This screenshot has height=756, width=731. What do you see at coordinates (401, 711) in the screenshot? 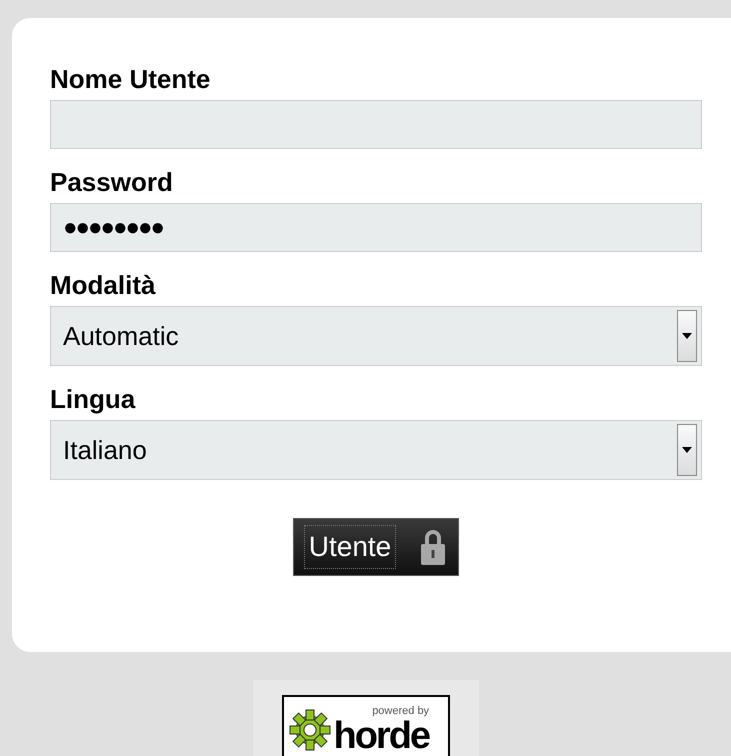
I see `logo-caption: powered by` at bounding box center [401, 711].